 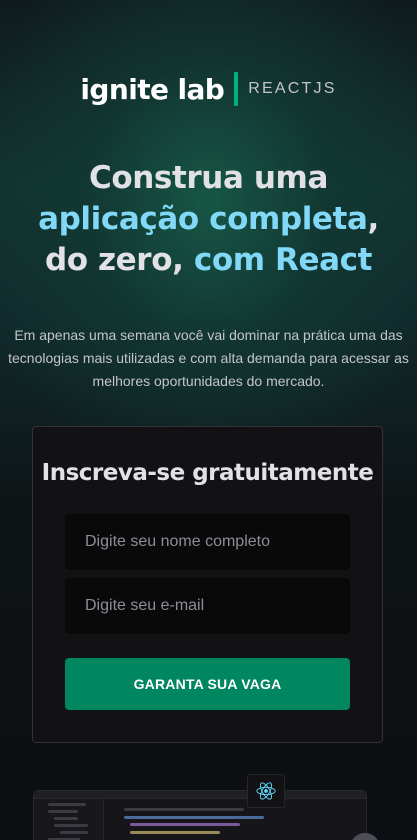 I want to click on logo-divider, so click(x=236, y=89).